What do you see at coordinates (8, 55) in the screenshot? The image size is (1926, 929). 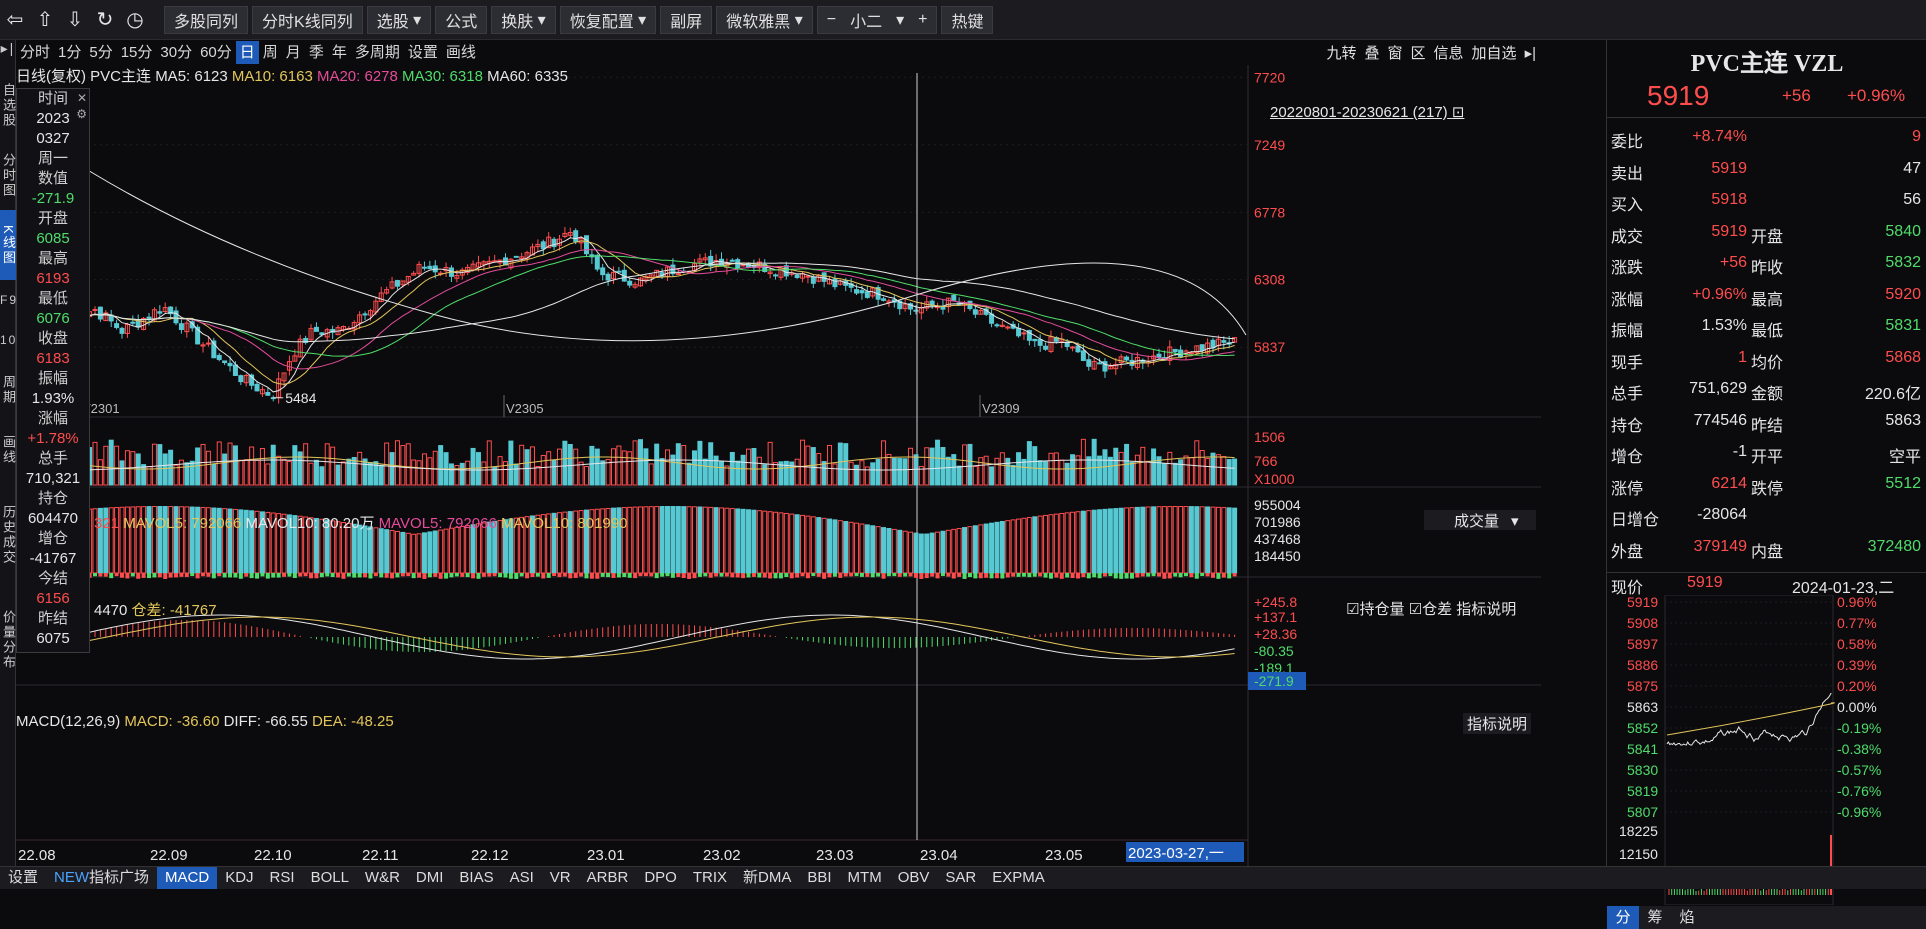 I see `left-nav-collapse-icon: ▸|` at bounding box center [8, 55].